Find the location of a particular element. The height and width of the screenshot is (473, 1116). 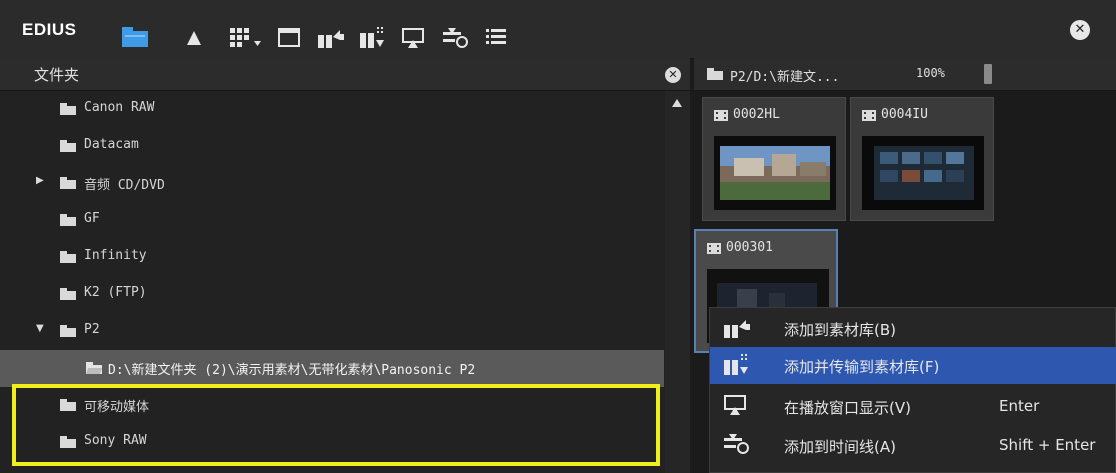

expand-arrow-icon: ▶ is located at coordinates (40, 180).